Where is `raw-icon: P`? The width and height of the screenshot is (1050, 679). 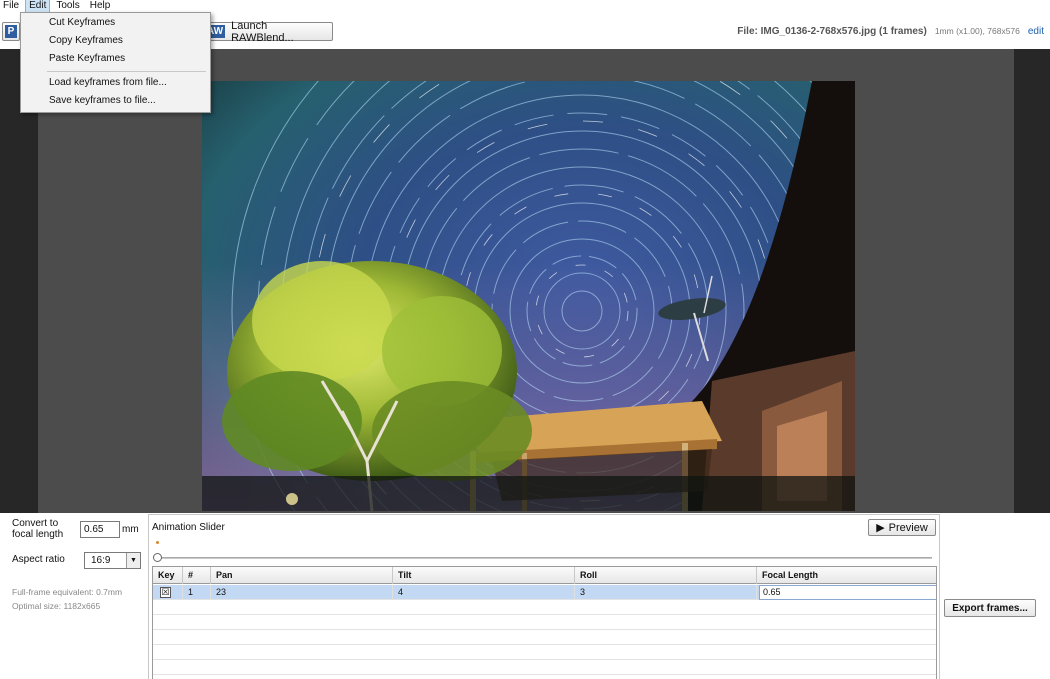
raw-icon: P is located at coordinates (11, 31).